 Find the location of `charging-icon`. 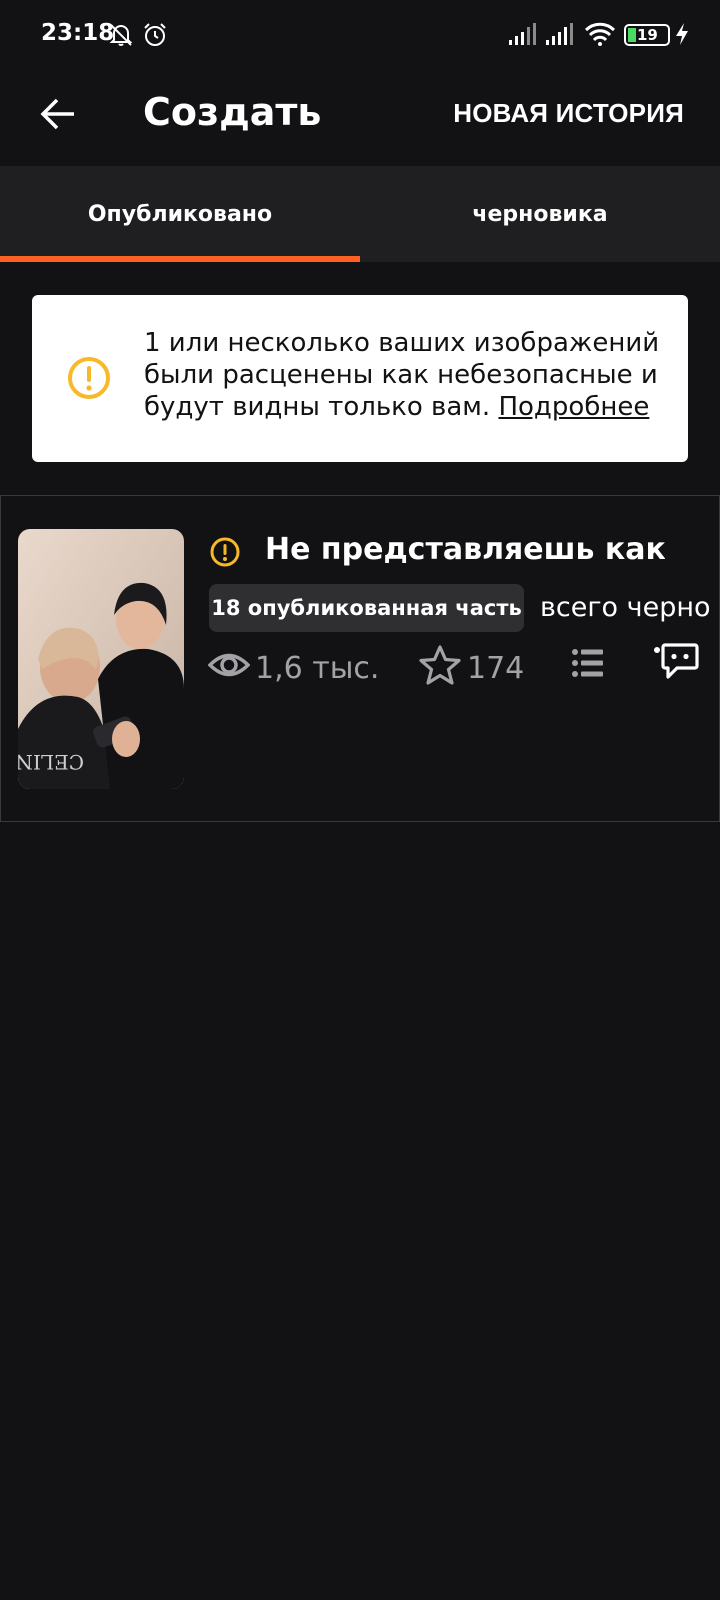

charging-icon is located at coordinates (682, 34).